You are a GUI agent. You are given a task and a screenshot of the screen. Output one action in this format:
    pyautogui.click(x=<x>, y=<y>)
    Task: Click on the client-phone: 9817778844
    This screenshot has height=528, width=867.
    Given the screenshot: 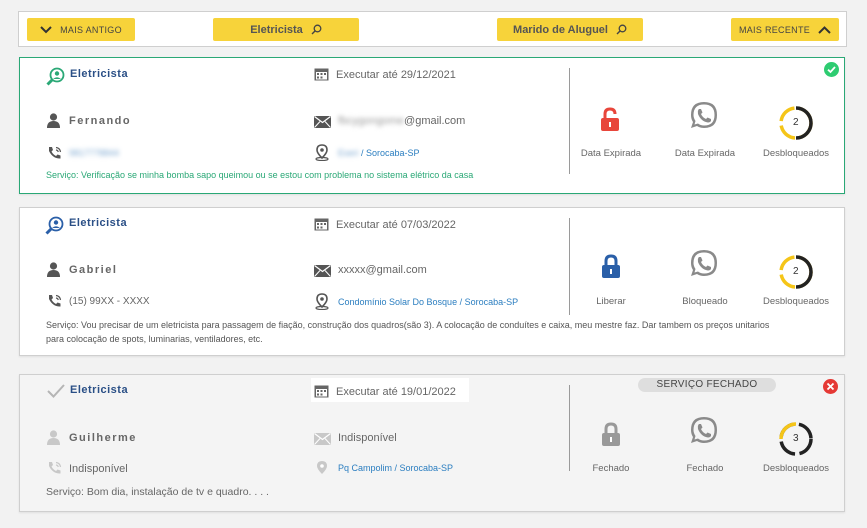 What is the action you would take?
    pyautogui.click(x=94, y=153)
    